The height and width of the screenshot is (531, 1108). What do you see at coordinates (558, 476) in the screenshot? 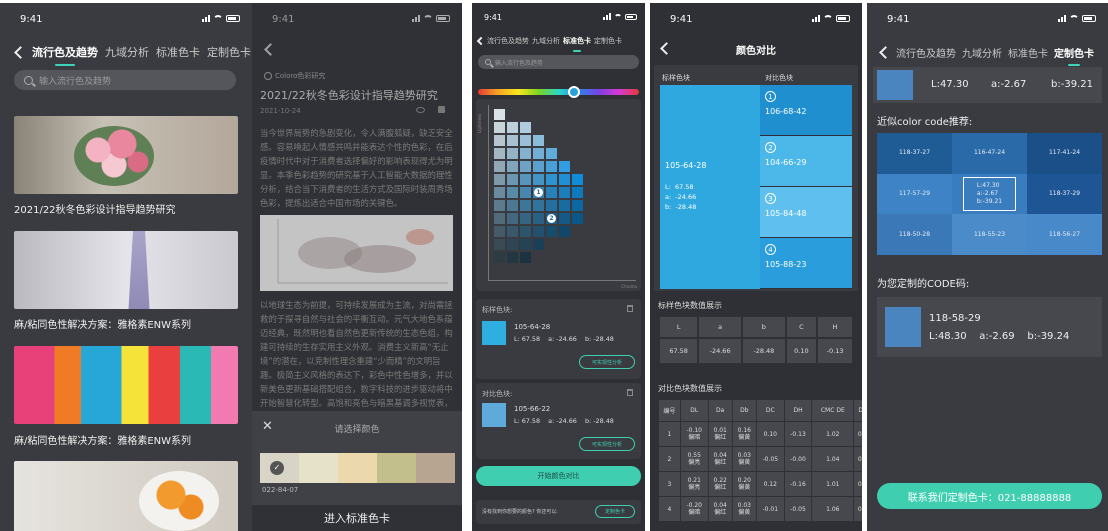
I see `start-compare-button: 开始颜色对比` at bounding box center [558, 476].